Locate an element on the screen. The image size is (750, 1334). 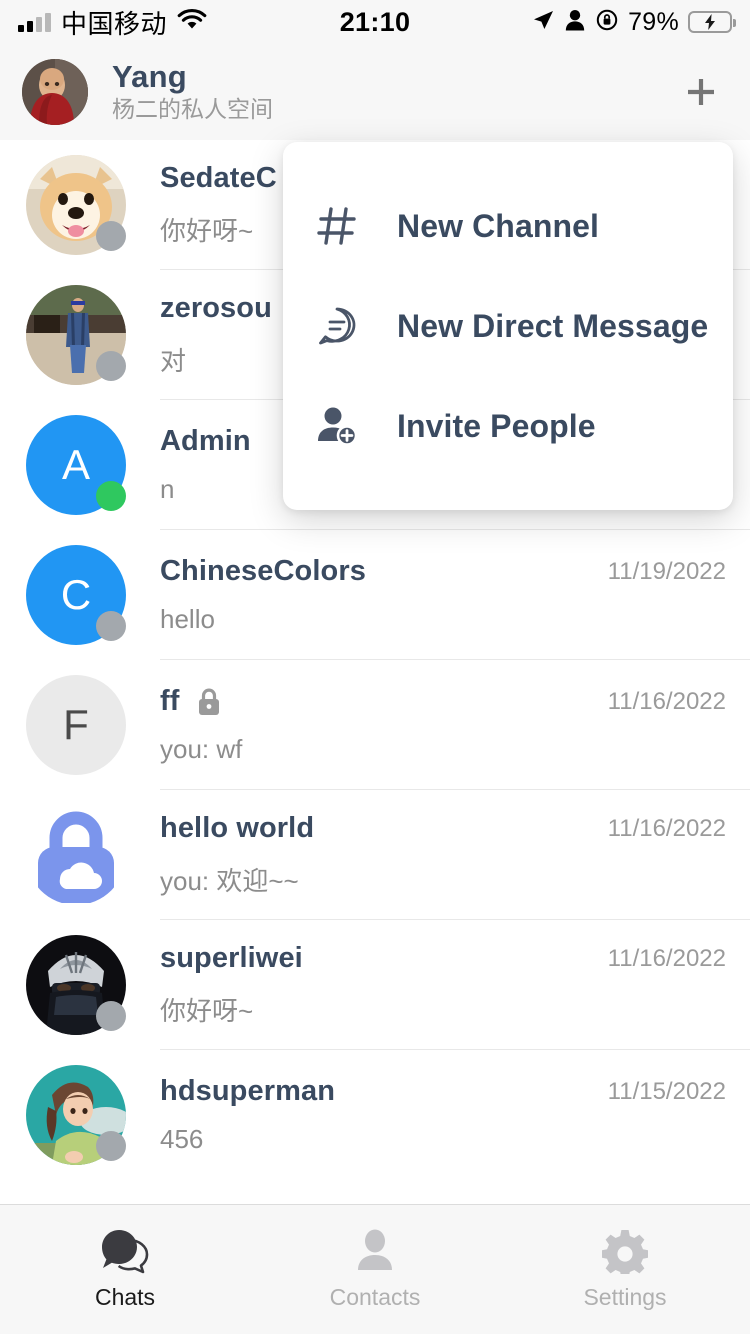
list-item-body: hdsuperman 11/15/2022 456 is located at coordinates (443, 1115).